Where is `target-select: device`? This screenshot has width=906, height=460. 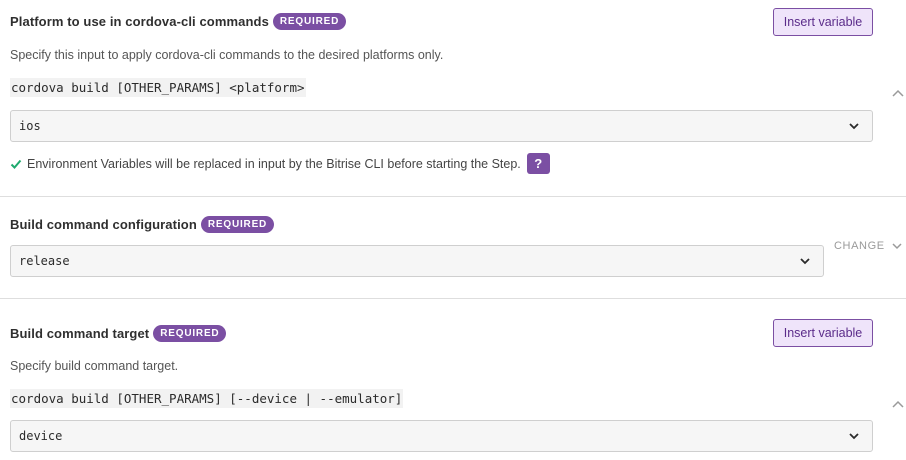 target-select: device is located at coordinates (441, 436).